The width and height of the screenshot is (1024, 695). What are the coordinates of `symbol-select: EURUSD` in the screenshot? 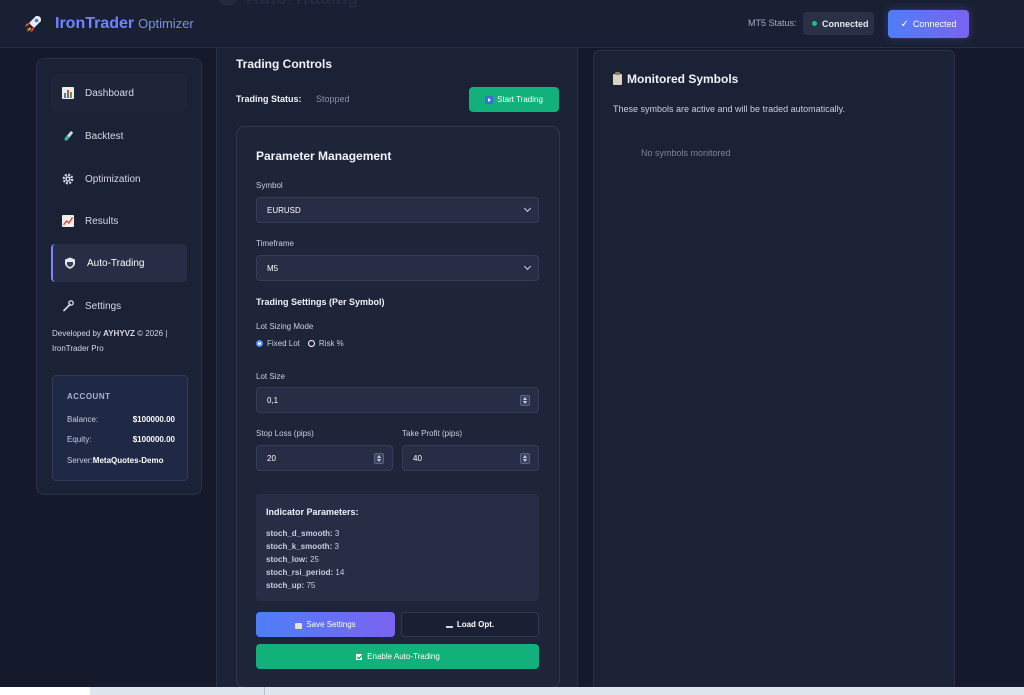 It's located at (397, 210).